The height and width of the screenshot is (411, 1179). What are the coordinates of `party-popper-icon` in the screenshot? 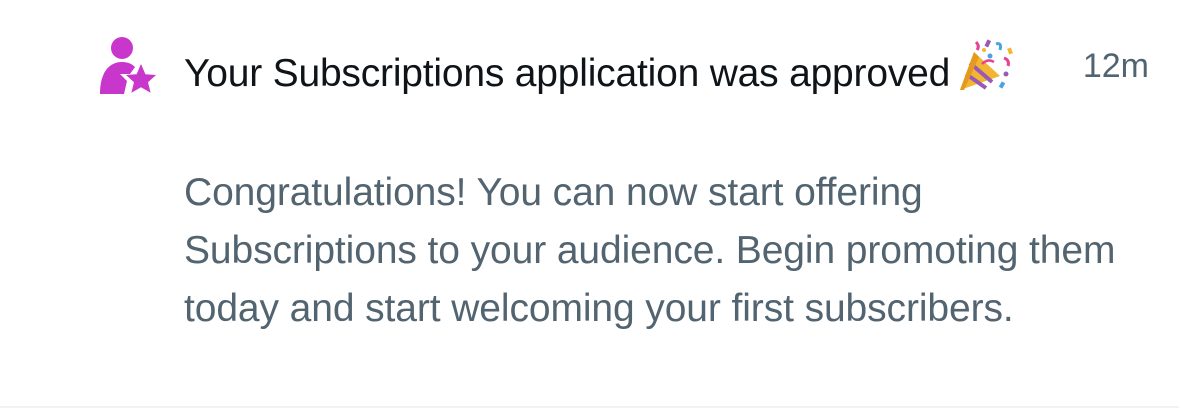 It's located at (986, 65).